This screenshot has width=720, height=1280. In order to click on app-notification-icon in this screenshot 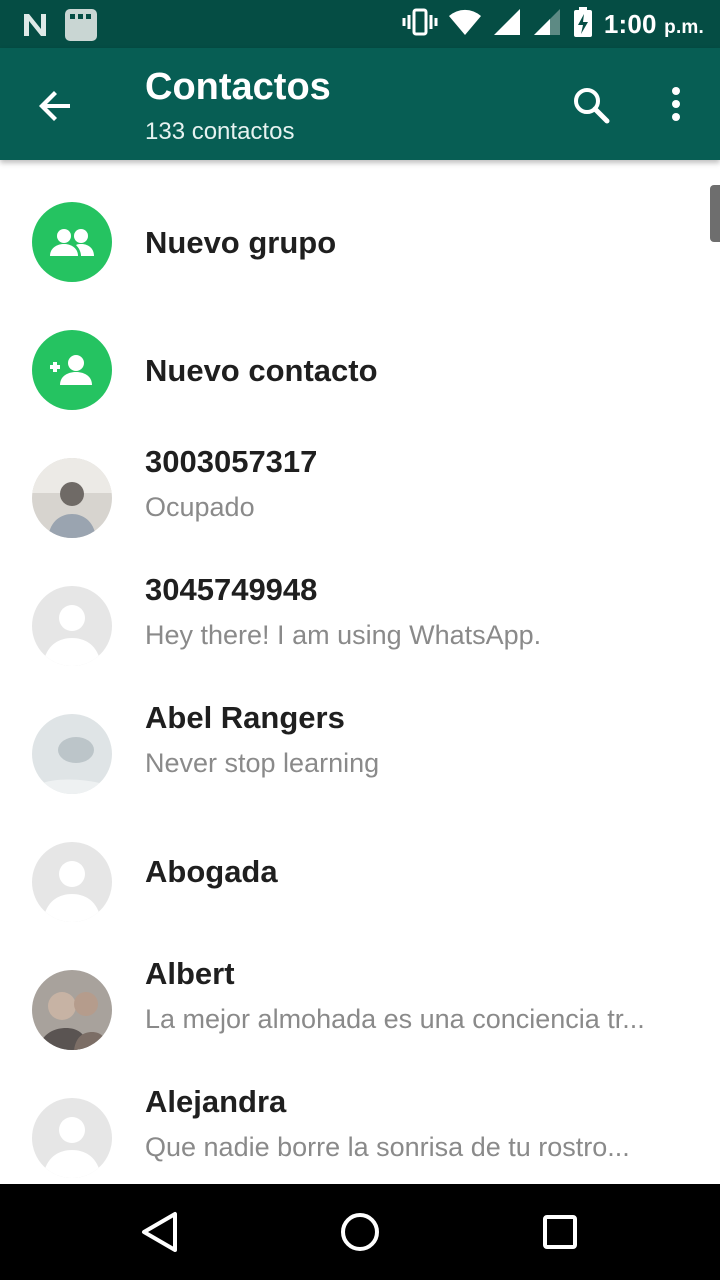, I will do `click(81, 27)`.